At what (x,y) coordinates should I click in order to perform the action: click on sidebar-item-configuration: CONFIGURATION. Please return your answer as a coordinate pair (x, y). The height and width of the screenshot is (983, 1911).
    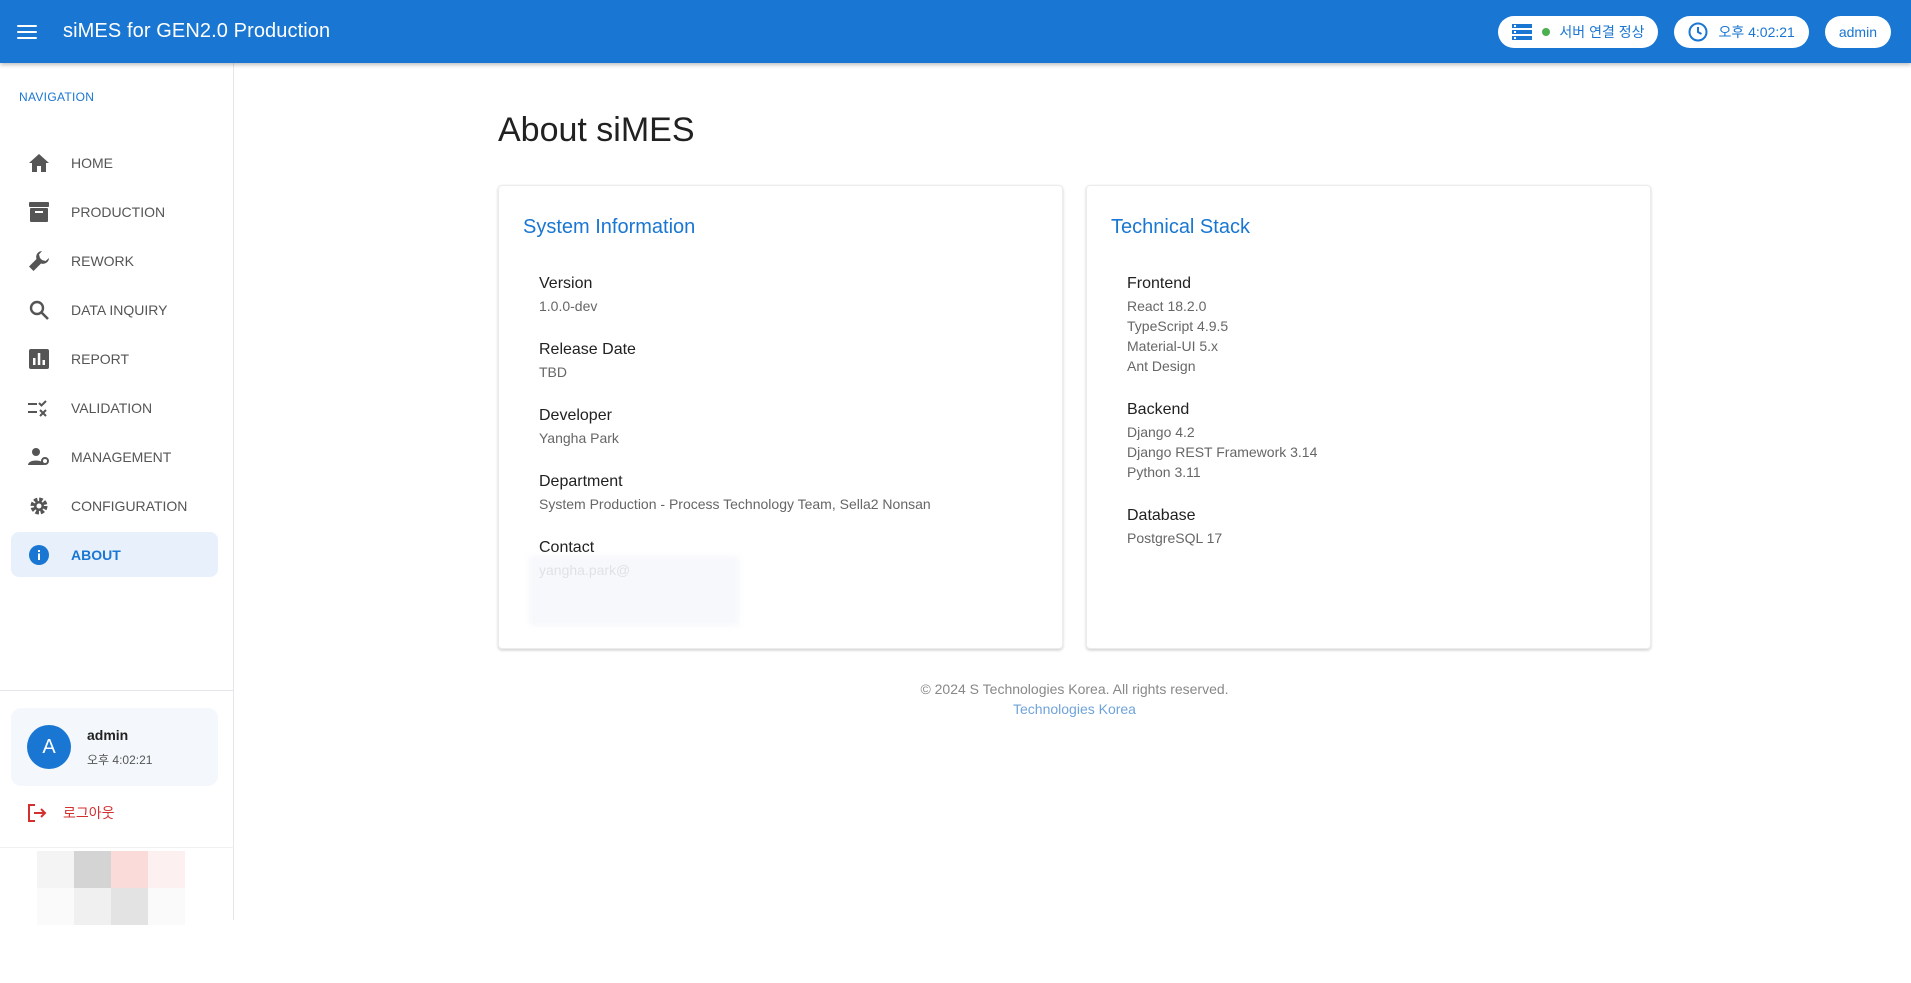
    Looking at the image, I should click on (114, 505).